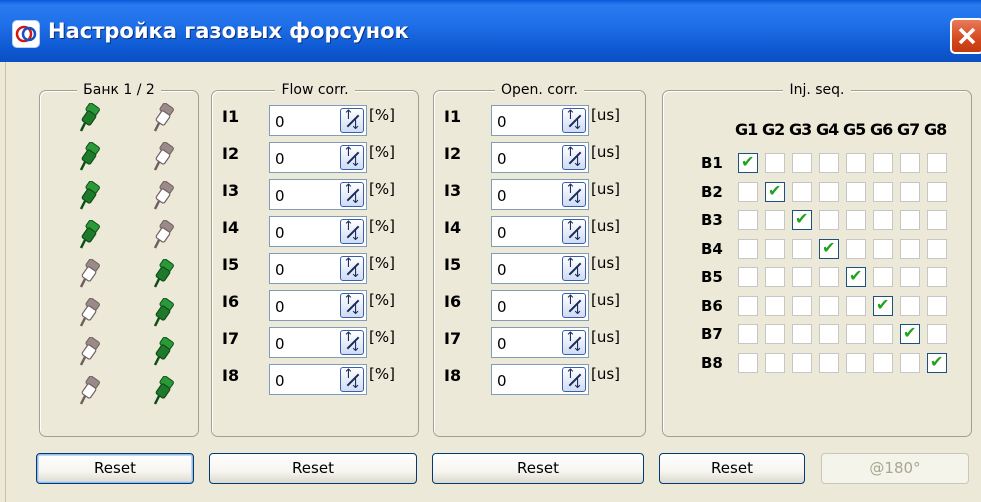 This screenshot has width=981, height=502. Describe the element at coordinates (538, 468) in the screenshot. I see `reset-open-button: Reset` at that location.